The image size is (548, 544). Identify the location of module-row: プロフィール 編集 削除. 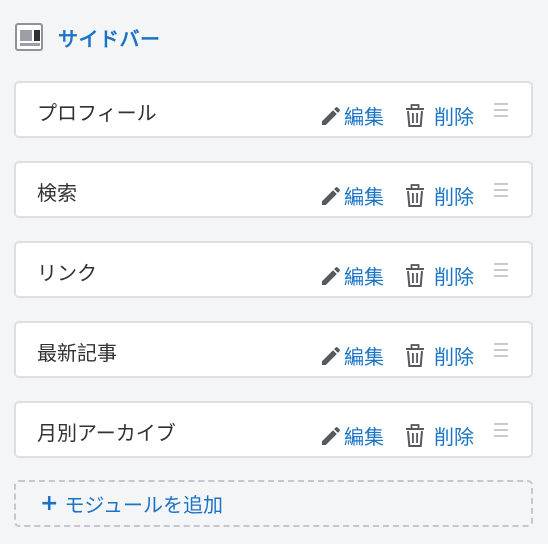
(273, 109).